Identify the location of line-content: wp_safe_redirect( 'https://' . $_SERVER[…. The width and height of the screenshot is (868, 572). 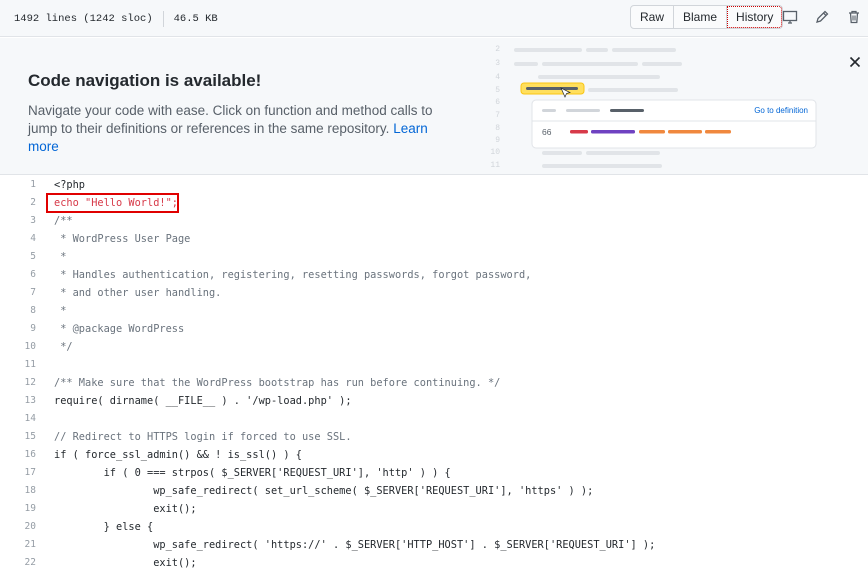
(355, 545).